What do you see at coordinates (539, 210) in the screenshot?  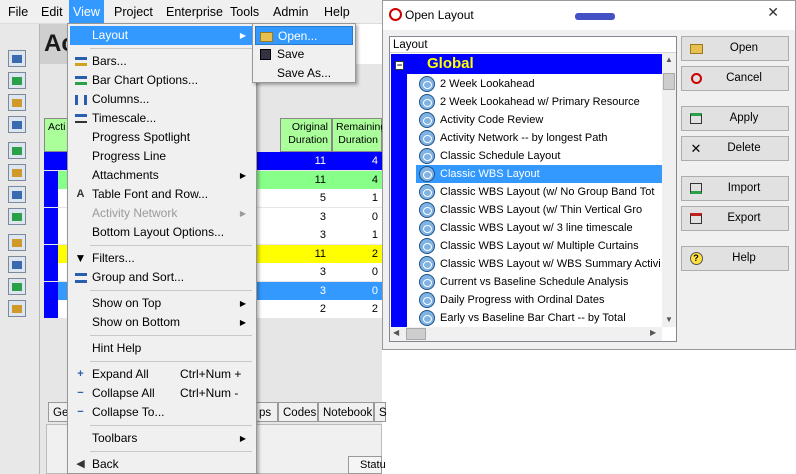 I see `layout-list-item: Classic WBS Layout (w/ Thin Vertical Gro` at bounding box center [539, 210].